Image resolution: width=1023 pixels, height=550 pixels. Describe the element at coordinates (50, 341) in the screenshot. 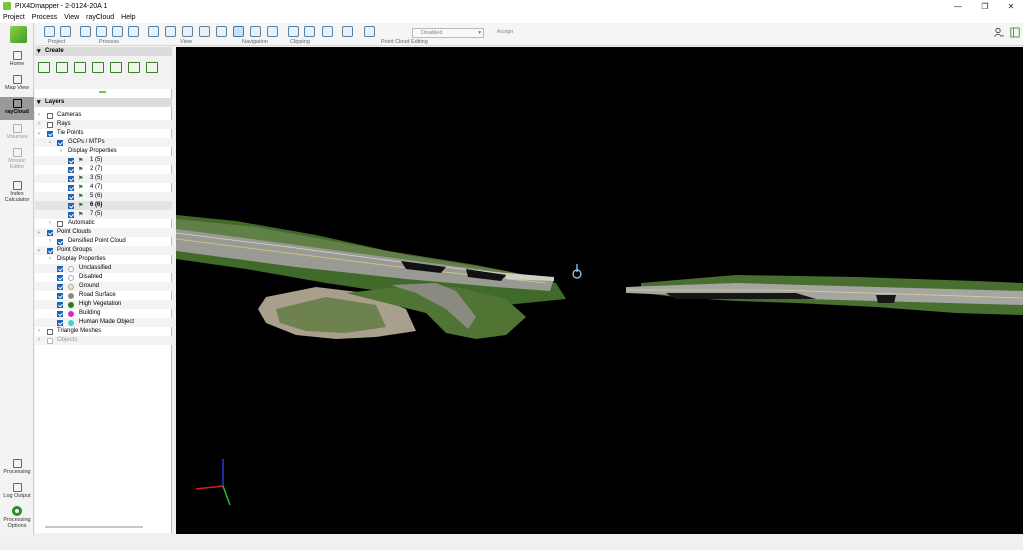

I see `layer-objects-checkbox` at that location.